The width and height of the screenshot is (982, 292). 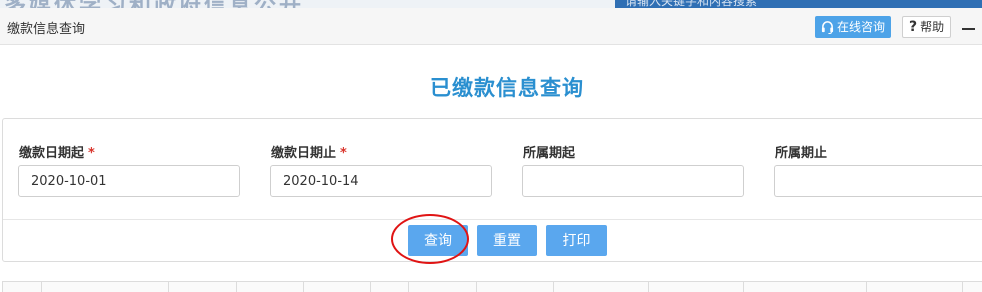 What do you see at coordinates (633, 181) in the screenshot?
I see `period-from-input` at bounding box center [633, 181].